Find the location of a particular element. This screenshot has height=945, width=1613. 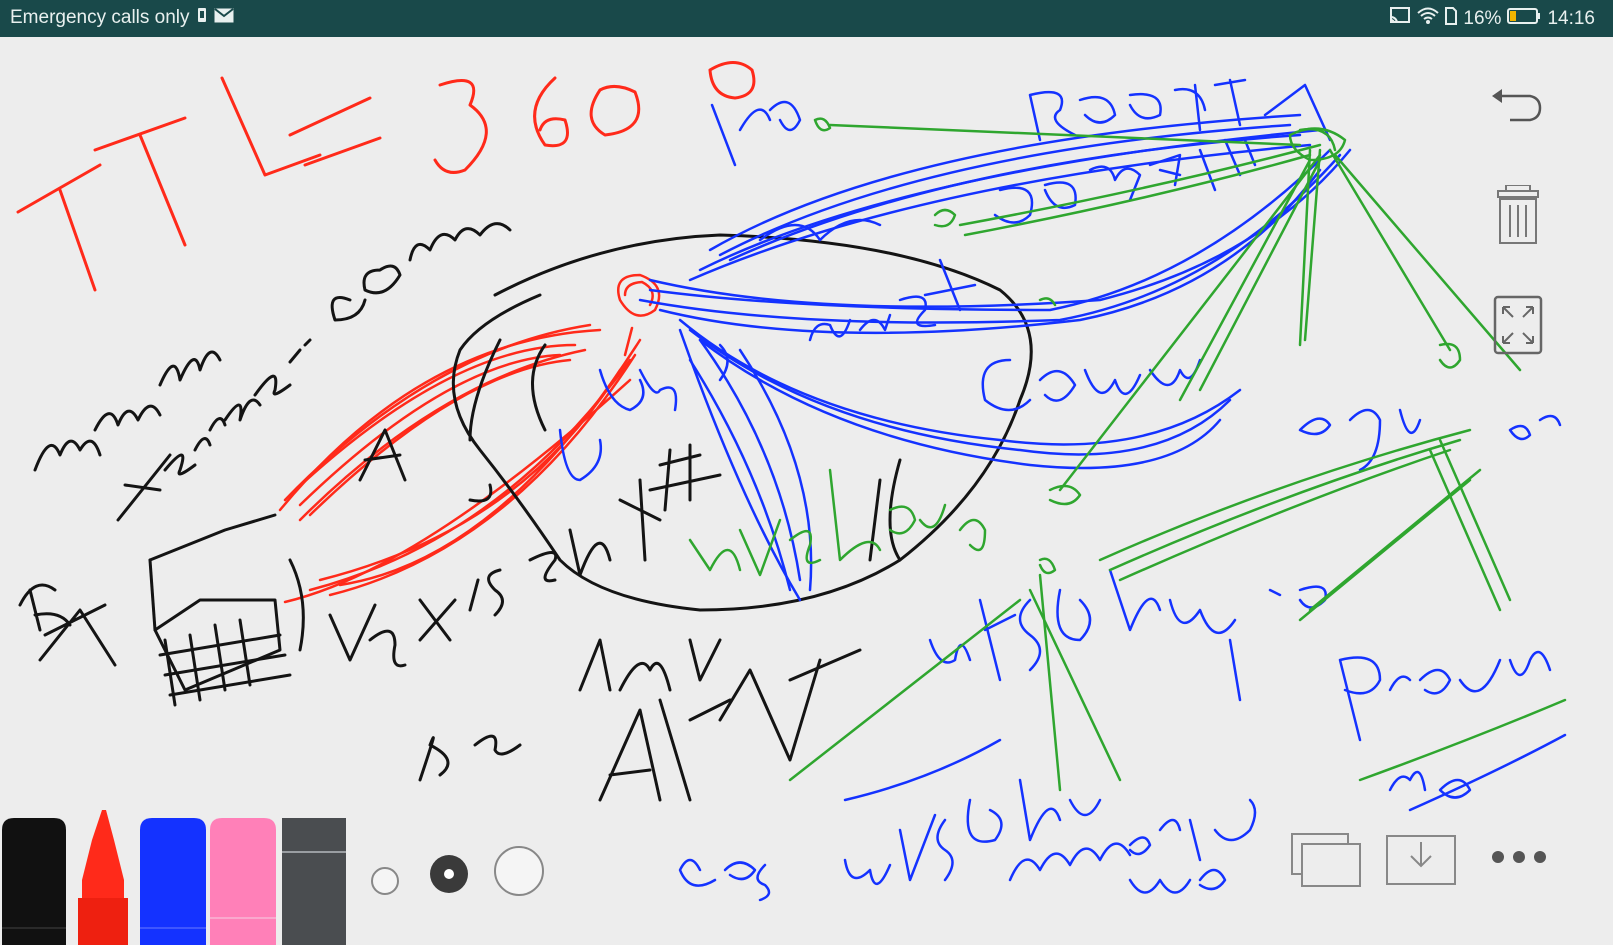

undo-icon is located at coordinates (1517, 104).